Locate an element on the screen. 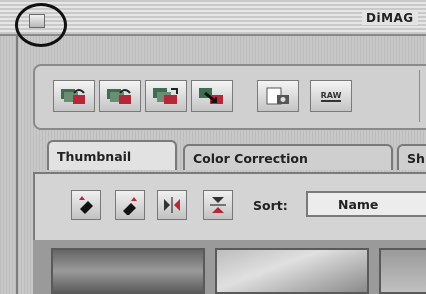  window-title: DiMAG is located at coordinates (390, 18).